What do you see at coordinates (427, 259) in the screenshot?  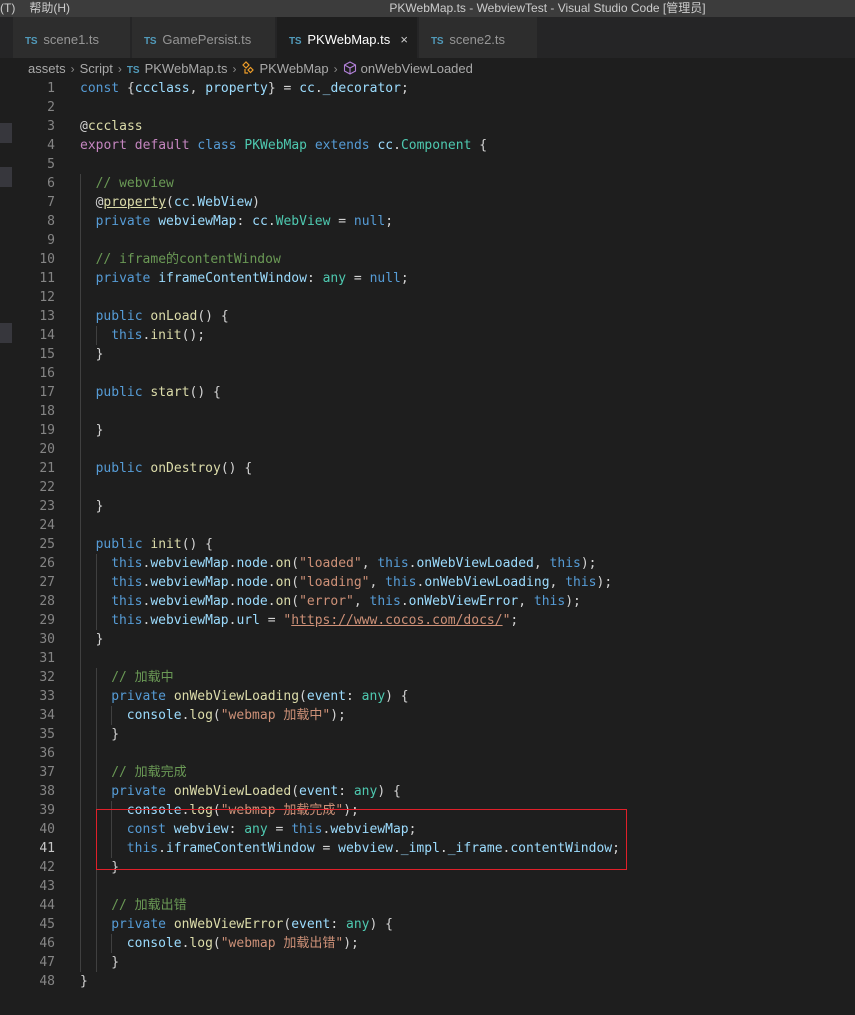 I see `code-line: 10 // iframe的contentWindow` at bounding box center [427, 259].